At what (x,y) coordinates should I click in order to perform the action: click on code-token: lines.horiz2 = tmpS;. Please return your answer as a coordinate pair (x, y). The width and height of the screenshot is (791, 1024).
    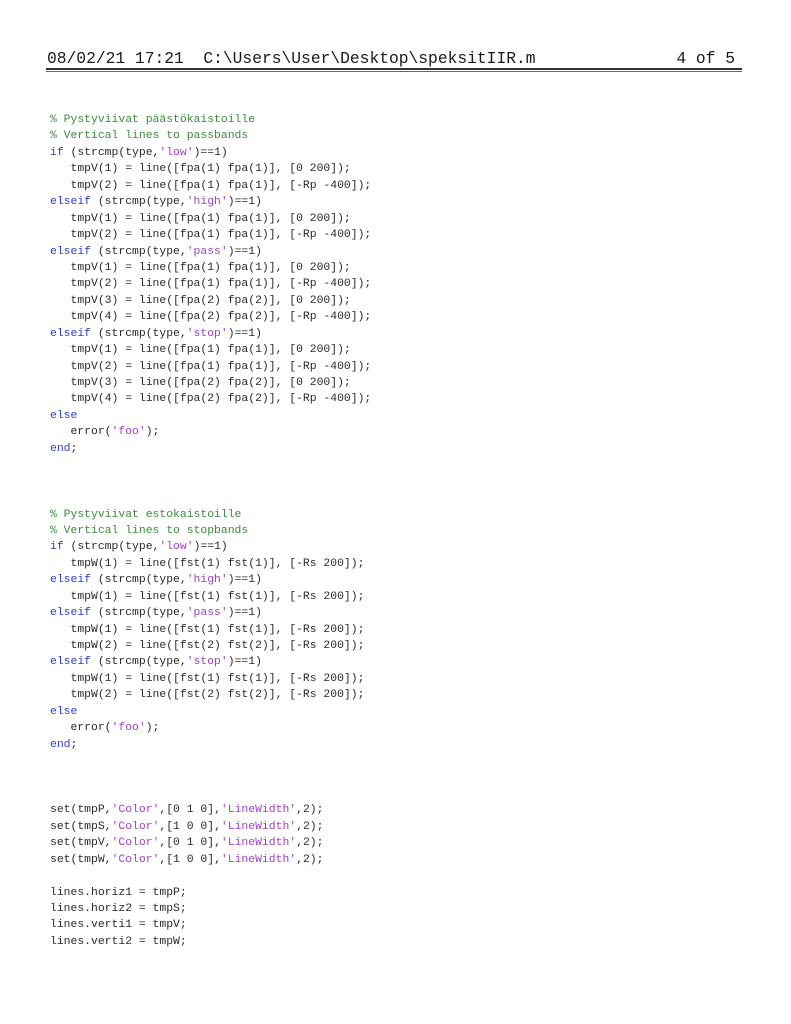
    Looking at the image, I should click on (118, 909).